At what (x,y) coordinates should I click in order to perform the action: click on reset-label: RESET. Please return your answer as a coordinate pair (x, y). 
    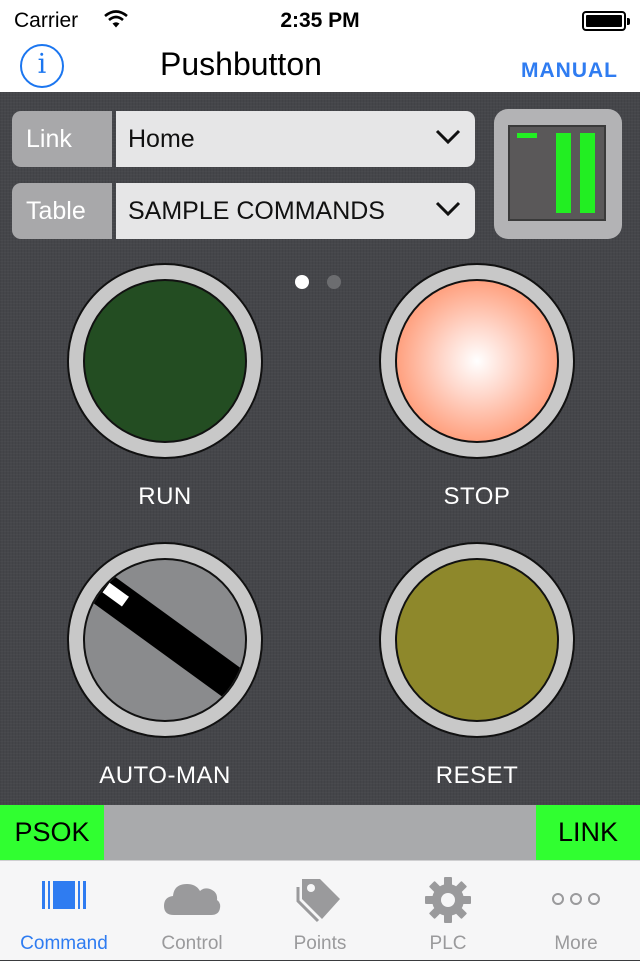
    Looking at the image, I should click on (477, 775).